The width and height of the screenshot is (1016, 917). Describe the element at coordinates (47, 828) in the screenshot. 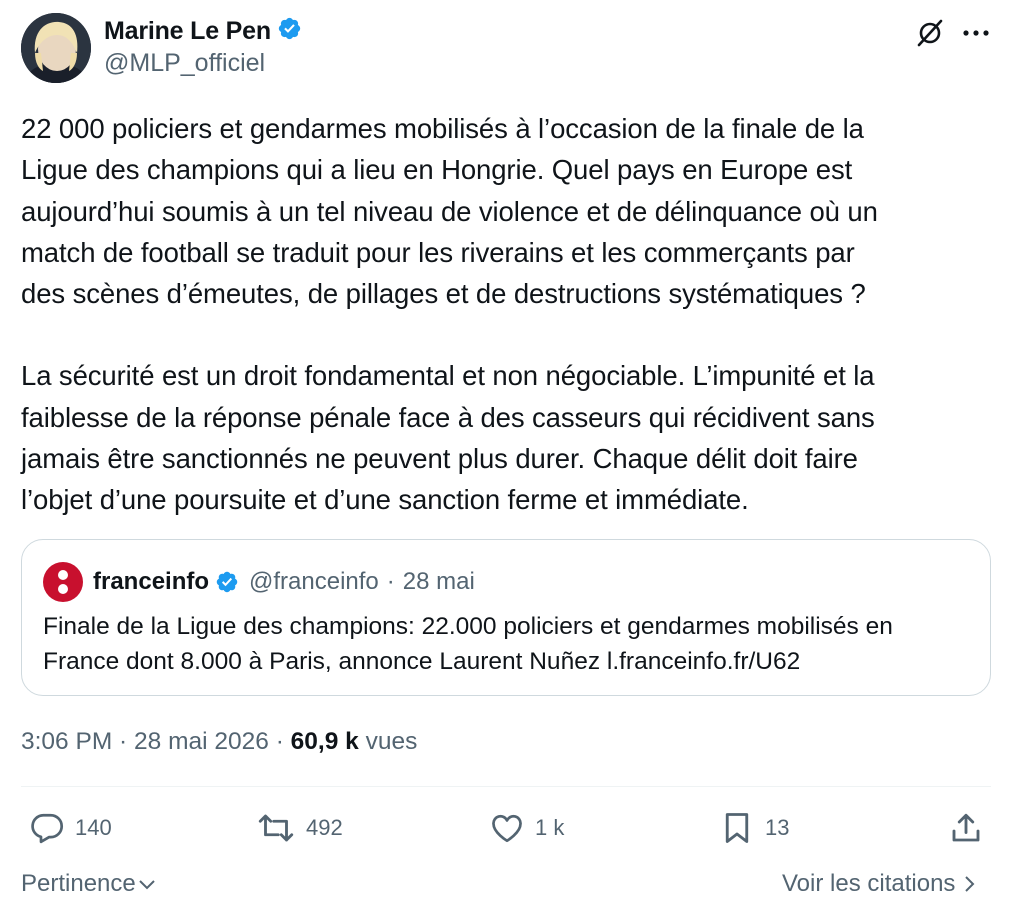

I see `reply-icon` at that location.